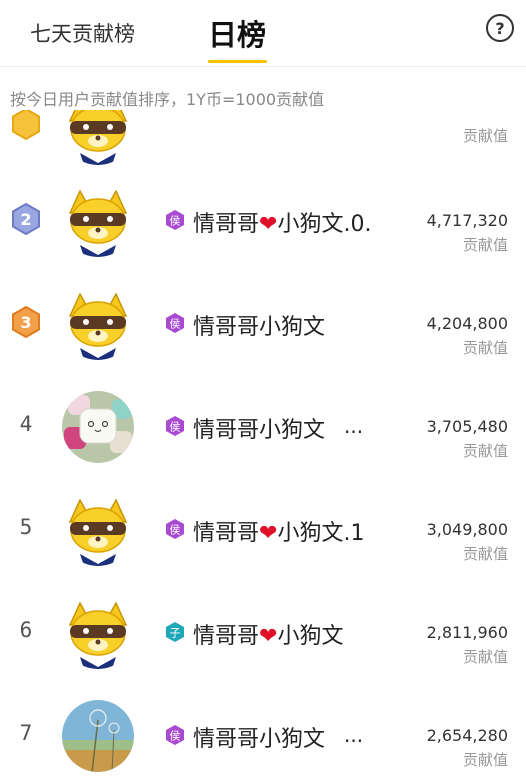 This screenshot has width=526, height=779. Describe the element at coordinates (500, 28) in the screenshot. I see `help-icon: ?` at that location.